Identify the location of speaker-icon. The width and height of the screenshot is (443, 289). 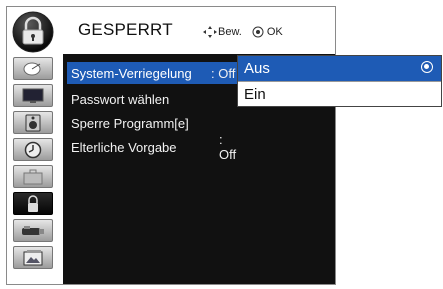
(33, 122).